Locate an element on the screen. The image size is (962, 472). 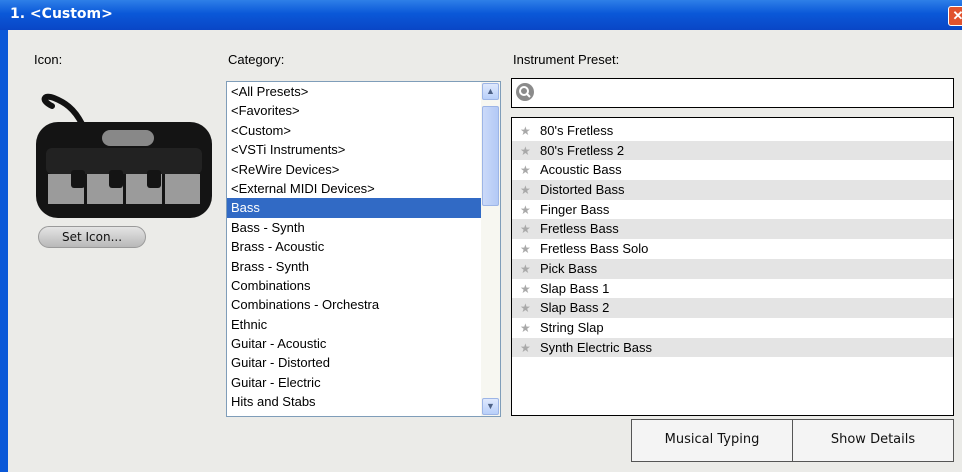
category-label: Category: is located at coordinates (256, 59).